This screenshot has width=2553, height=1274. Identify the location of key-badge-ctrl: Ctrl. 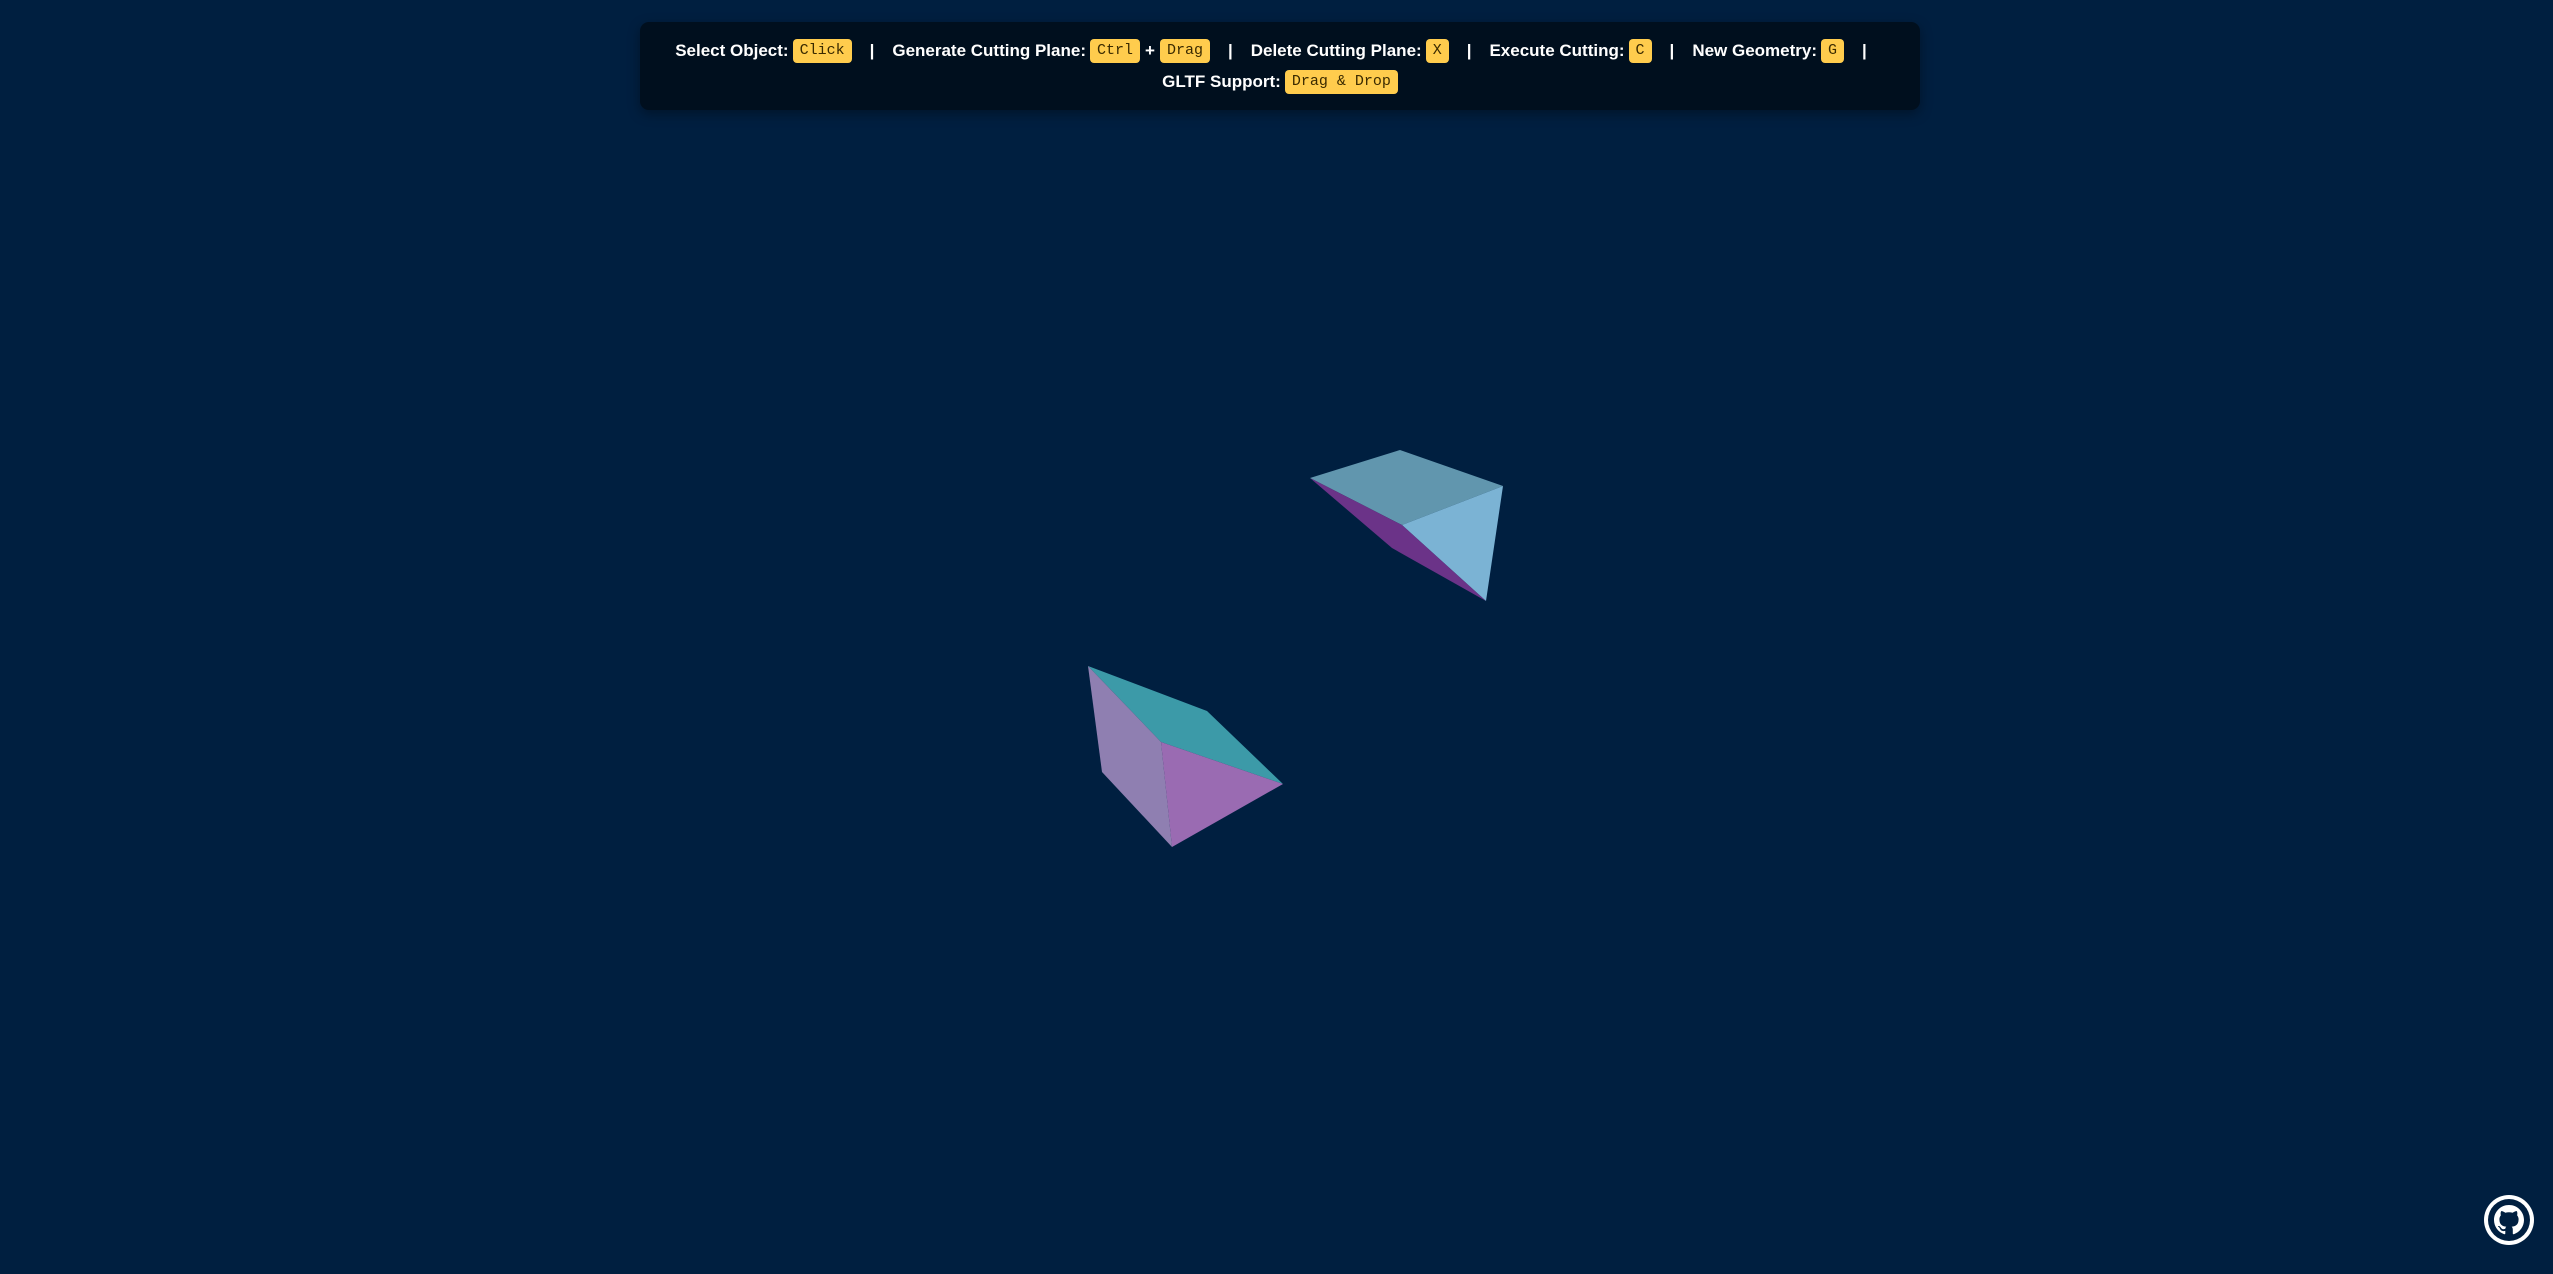
(1114, 50).